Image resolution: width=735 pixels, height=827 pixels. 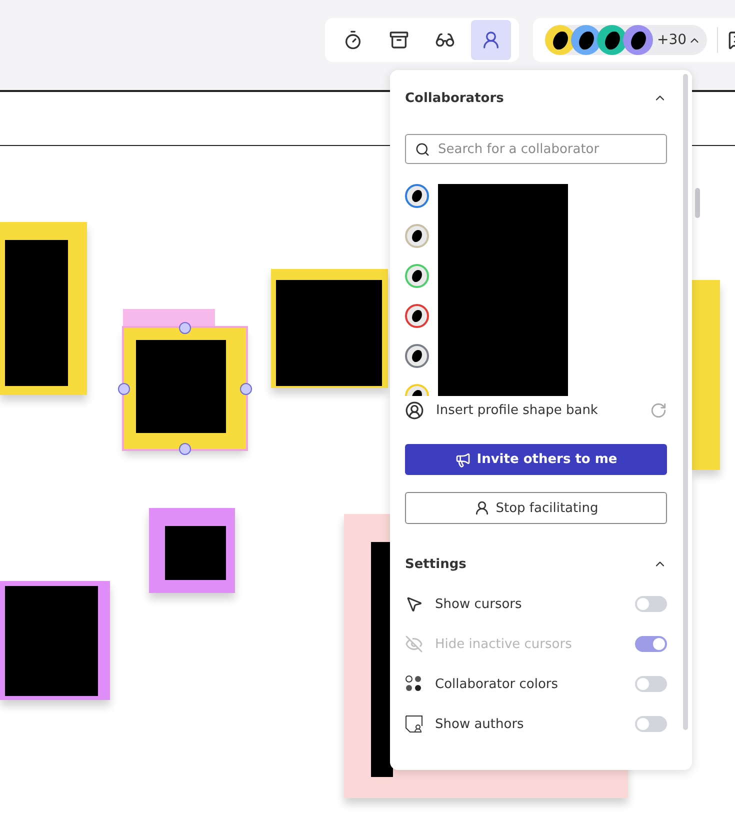 What do you see at coordinates (536, 459) in the screenshot?
I see `invite-button: Invite others to me` at bounding box center [536, 459].